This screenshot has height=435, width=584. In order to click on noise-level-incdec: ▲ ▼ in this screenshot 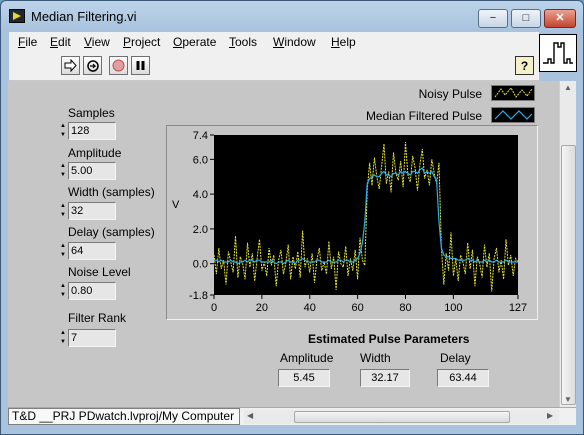, I will do `click(63, 291)`.